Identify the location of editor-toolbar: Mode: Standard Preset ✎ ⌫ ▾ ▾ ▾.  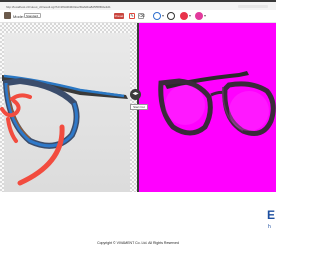
(138, 16).